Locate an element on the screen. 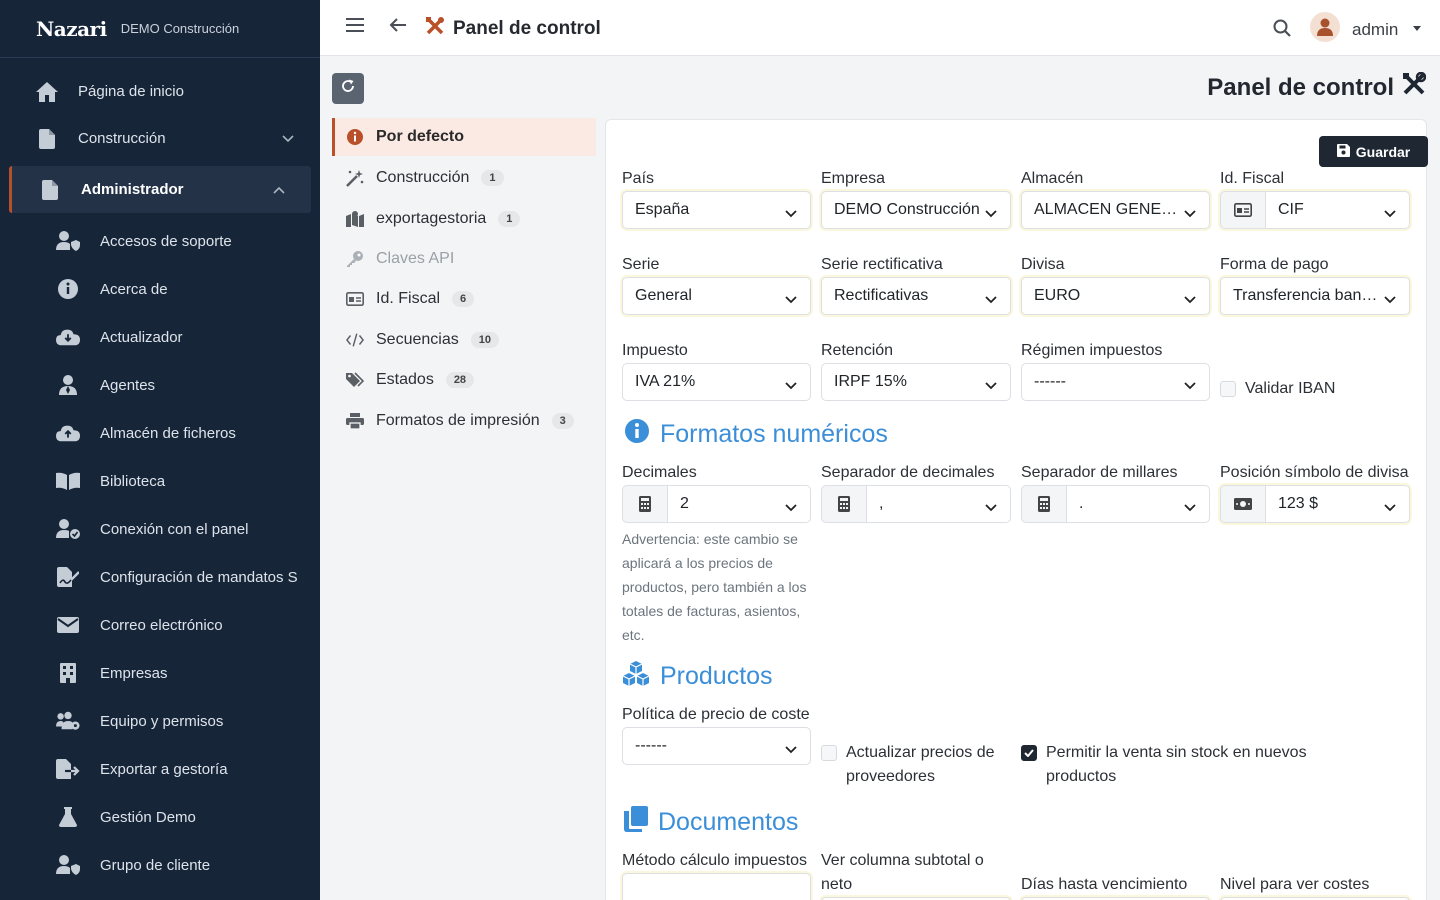 Image resolution: width=1440 pixels, height=900 pixels. subnav-item-id-fiscal: Id. Fiscal 6 is located at coordinates (464, 299).